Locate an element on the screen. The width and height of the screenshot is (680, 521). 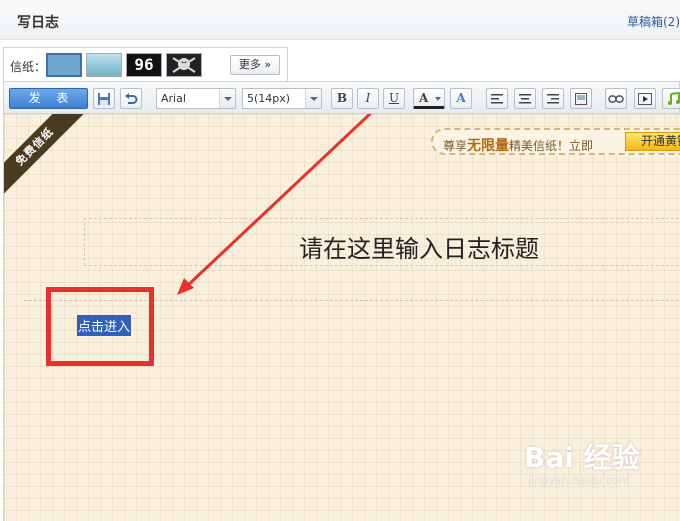
font-color-button: A is located at coordinates (429, 98).